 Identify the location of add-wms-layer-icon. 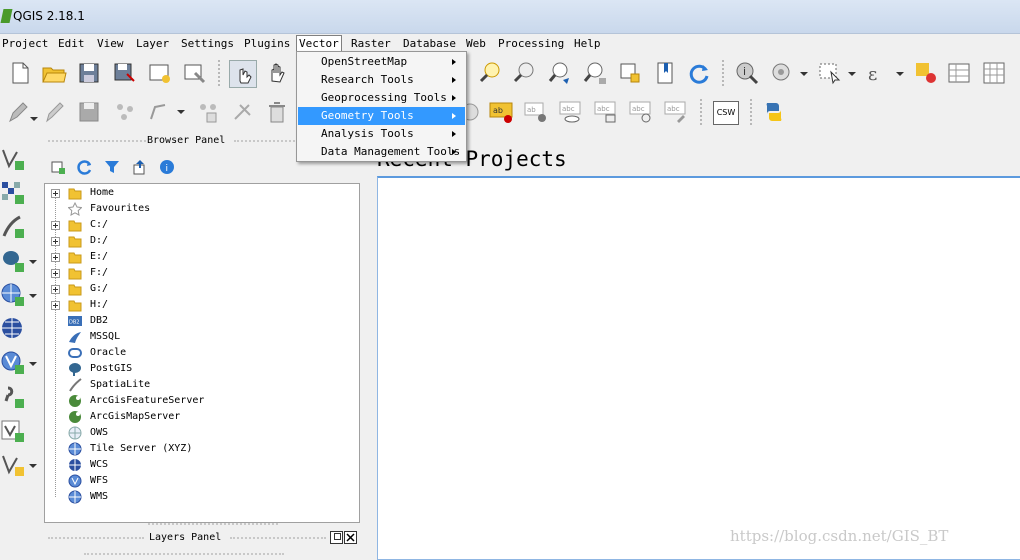
(13, 295).